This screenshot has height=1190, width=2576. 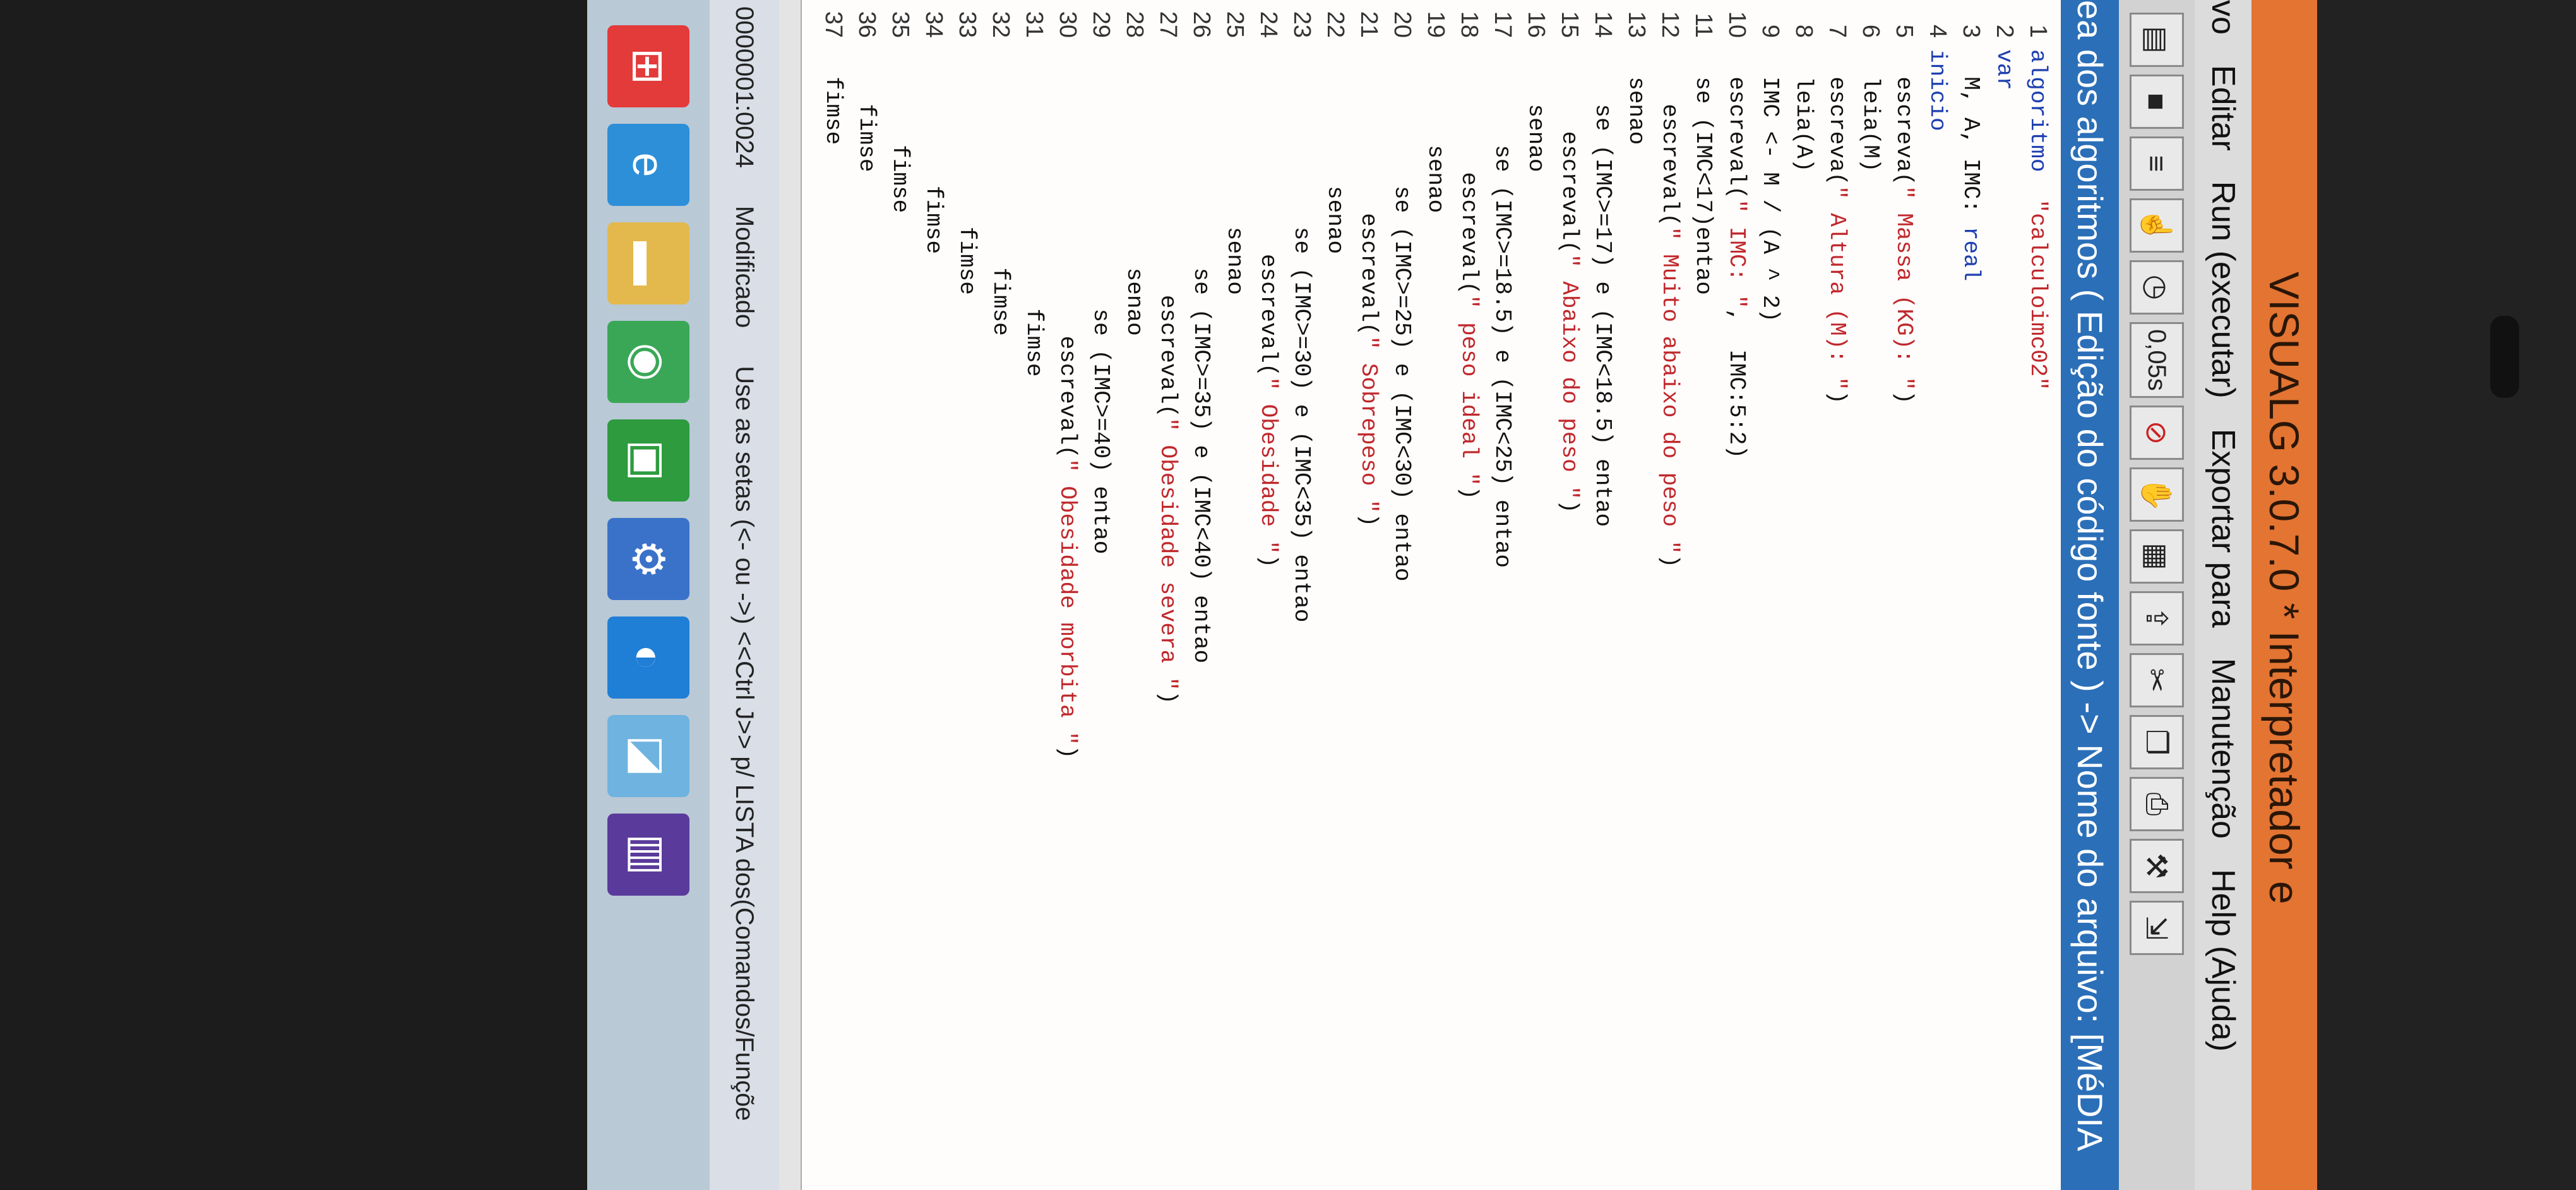 What do you see at coordinates (2504, 357) in the screenshot?
I see `webcam` at bounding box center [2504, 357].